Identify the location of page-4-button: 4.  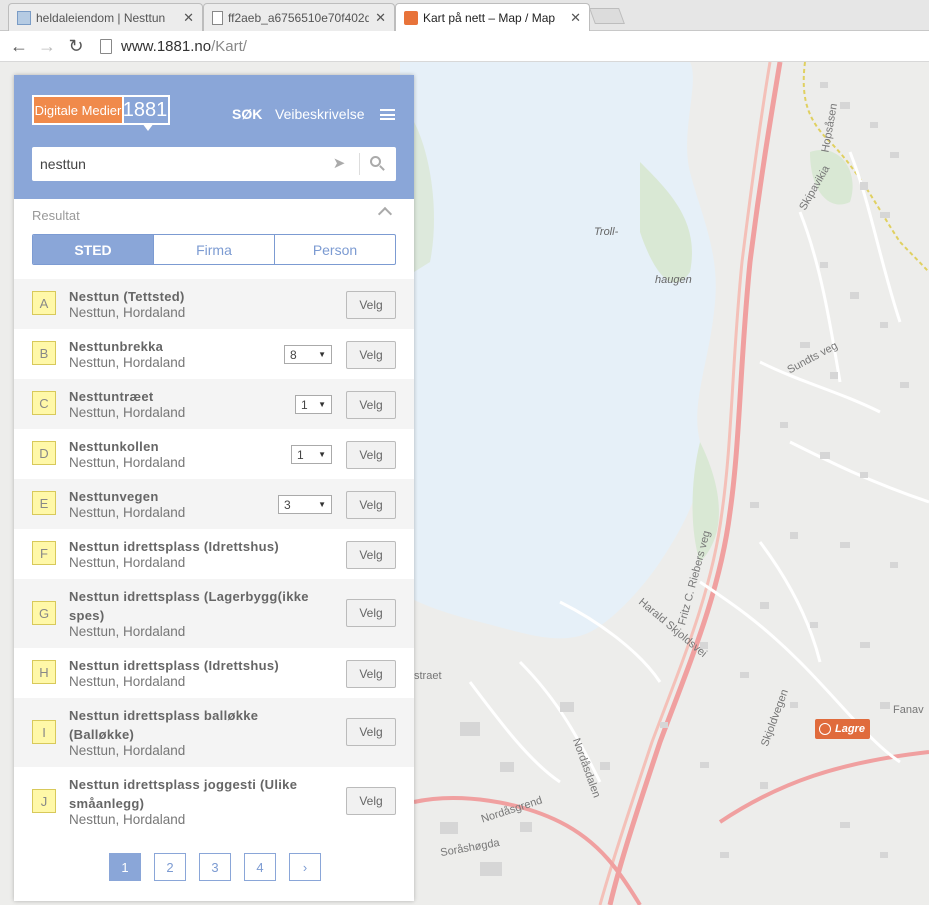
(260, 867).